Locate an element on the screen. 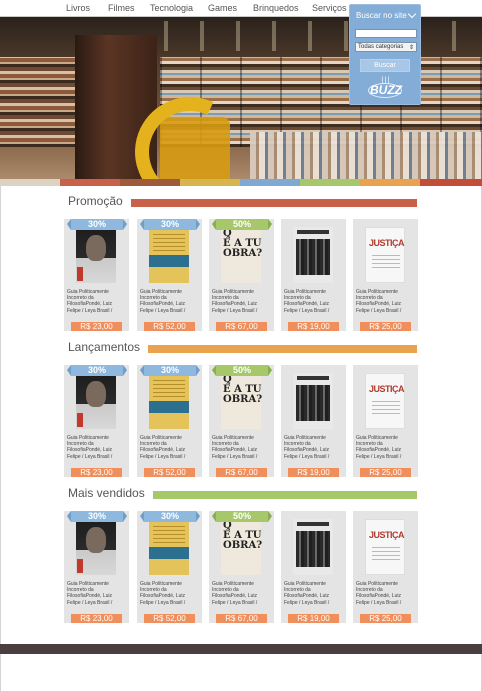  cover-band is located at coordinates (169, 261).